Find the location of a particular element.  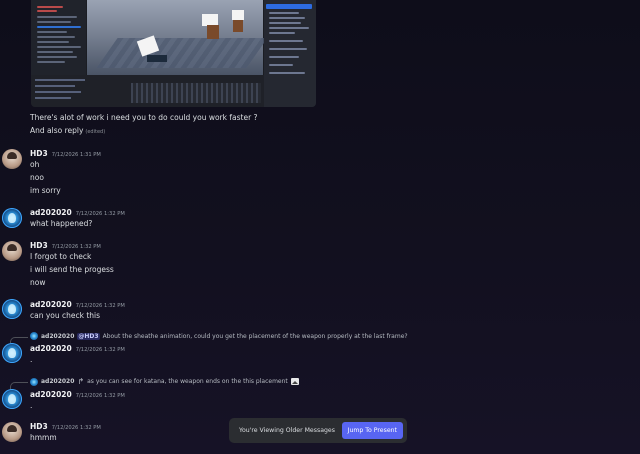

edited-label: (edited) is located at coordinates (95, 132).